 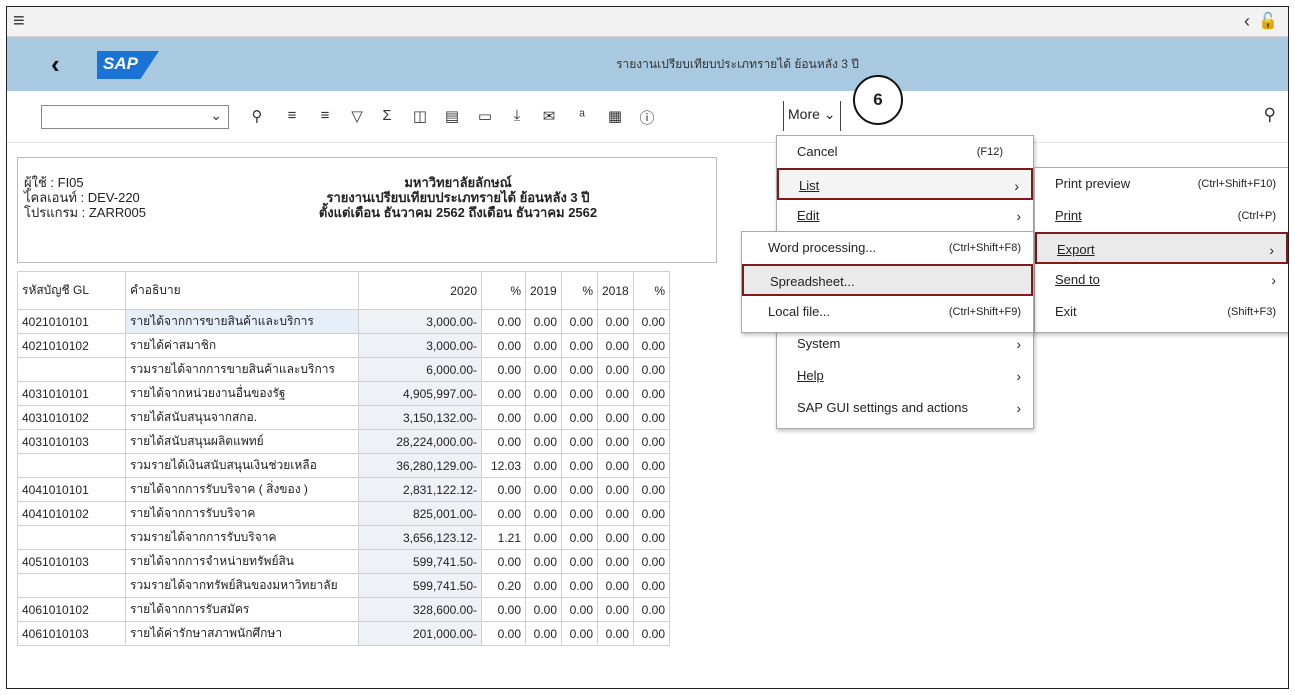 I want to click on value-cell: 3,000.00-, so click(x=420, y=345).